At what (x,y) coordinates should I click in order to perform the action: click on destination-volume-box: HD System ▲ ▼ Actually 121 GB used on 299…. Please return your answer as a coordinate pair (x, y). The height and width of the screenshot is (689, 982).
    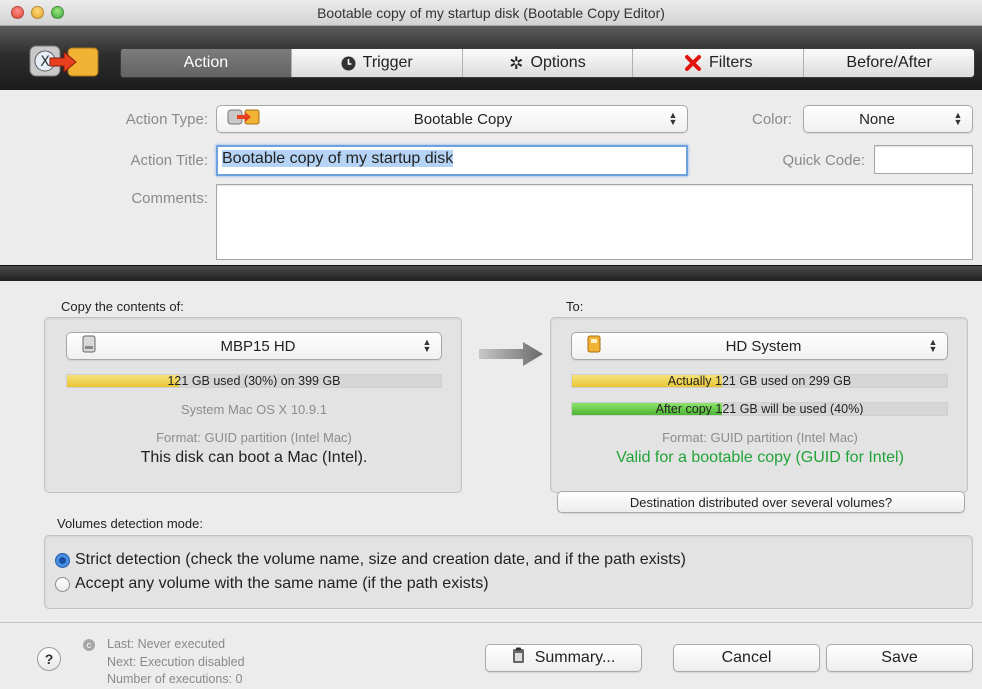
    Looking at the image, I should click on (759, 405).